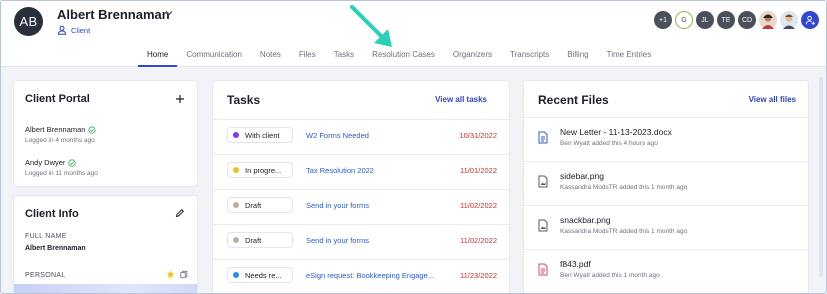  I want to click on file-name: sidebar.png, so click(582, 176).